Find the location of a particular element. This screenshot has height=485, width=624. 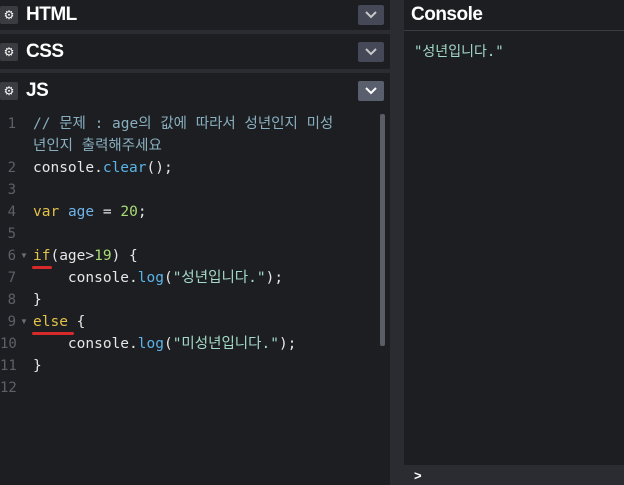

css-editor-header: ⚙ CSS is located at coordinates (195, 52).